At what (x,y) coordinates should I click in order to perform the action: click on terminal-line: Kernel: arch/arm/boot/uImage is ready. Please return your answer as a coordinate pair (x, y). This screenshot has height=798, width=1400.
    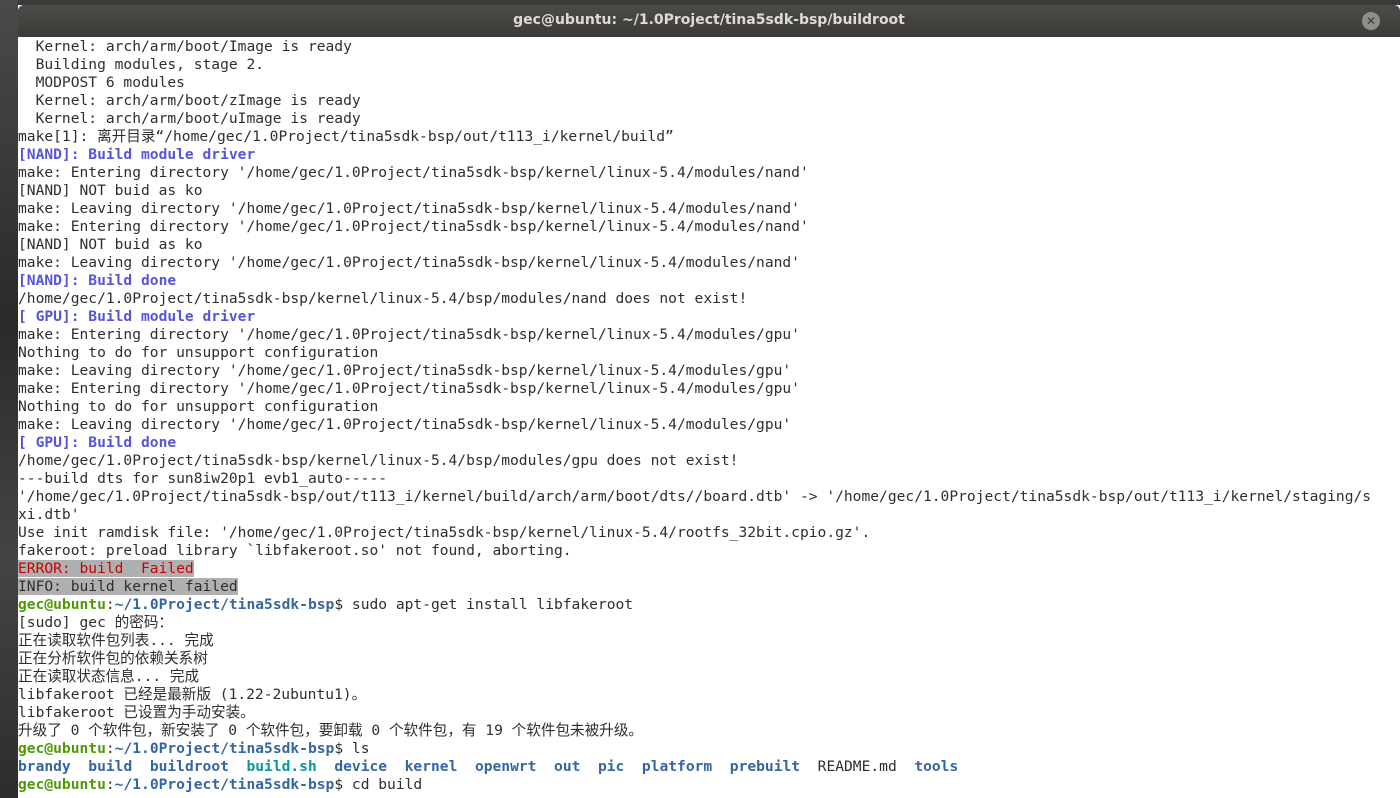
    Looking at the image, I should click on (709, 119).